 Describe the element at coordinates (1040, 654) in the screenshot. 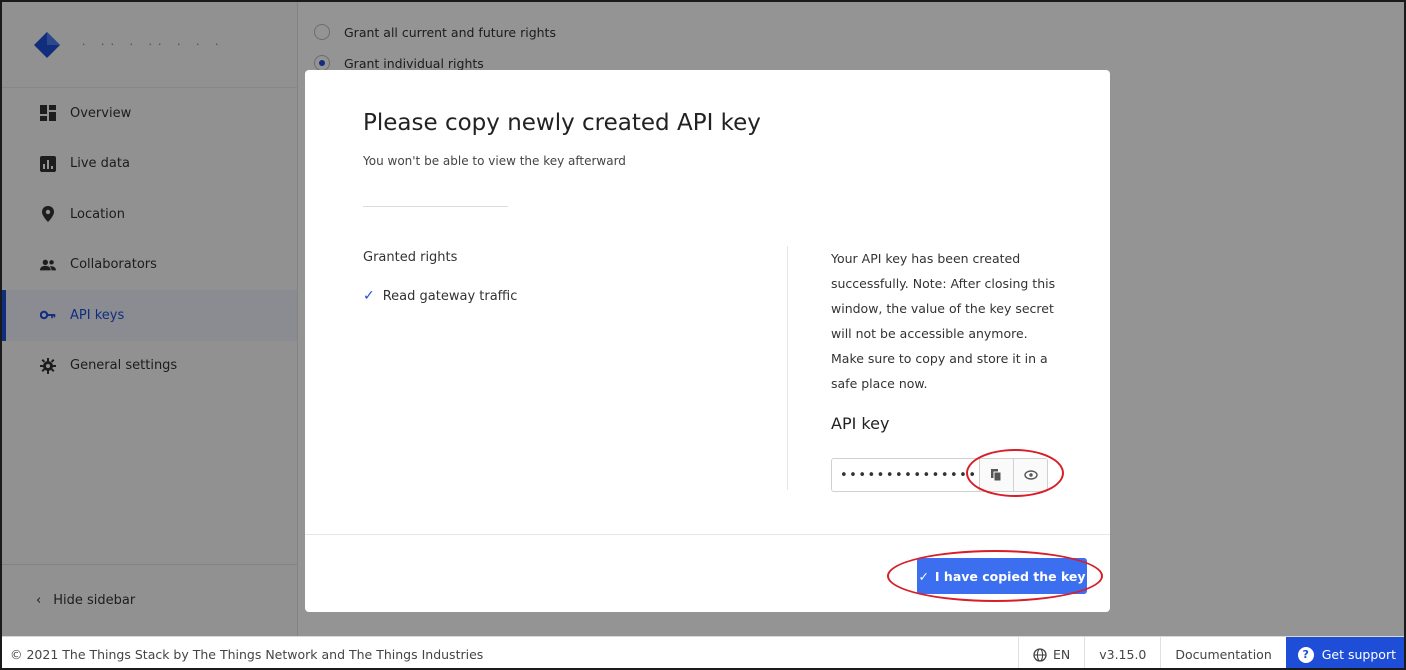

I see `globe-icon` at that location.